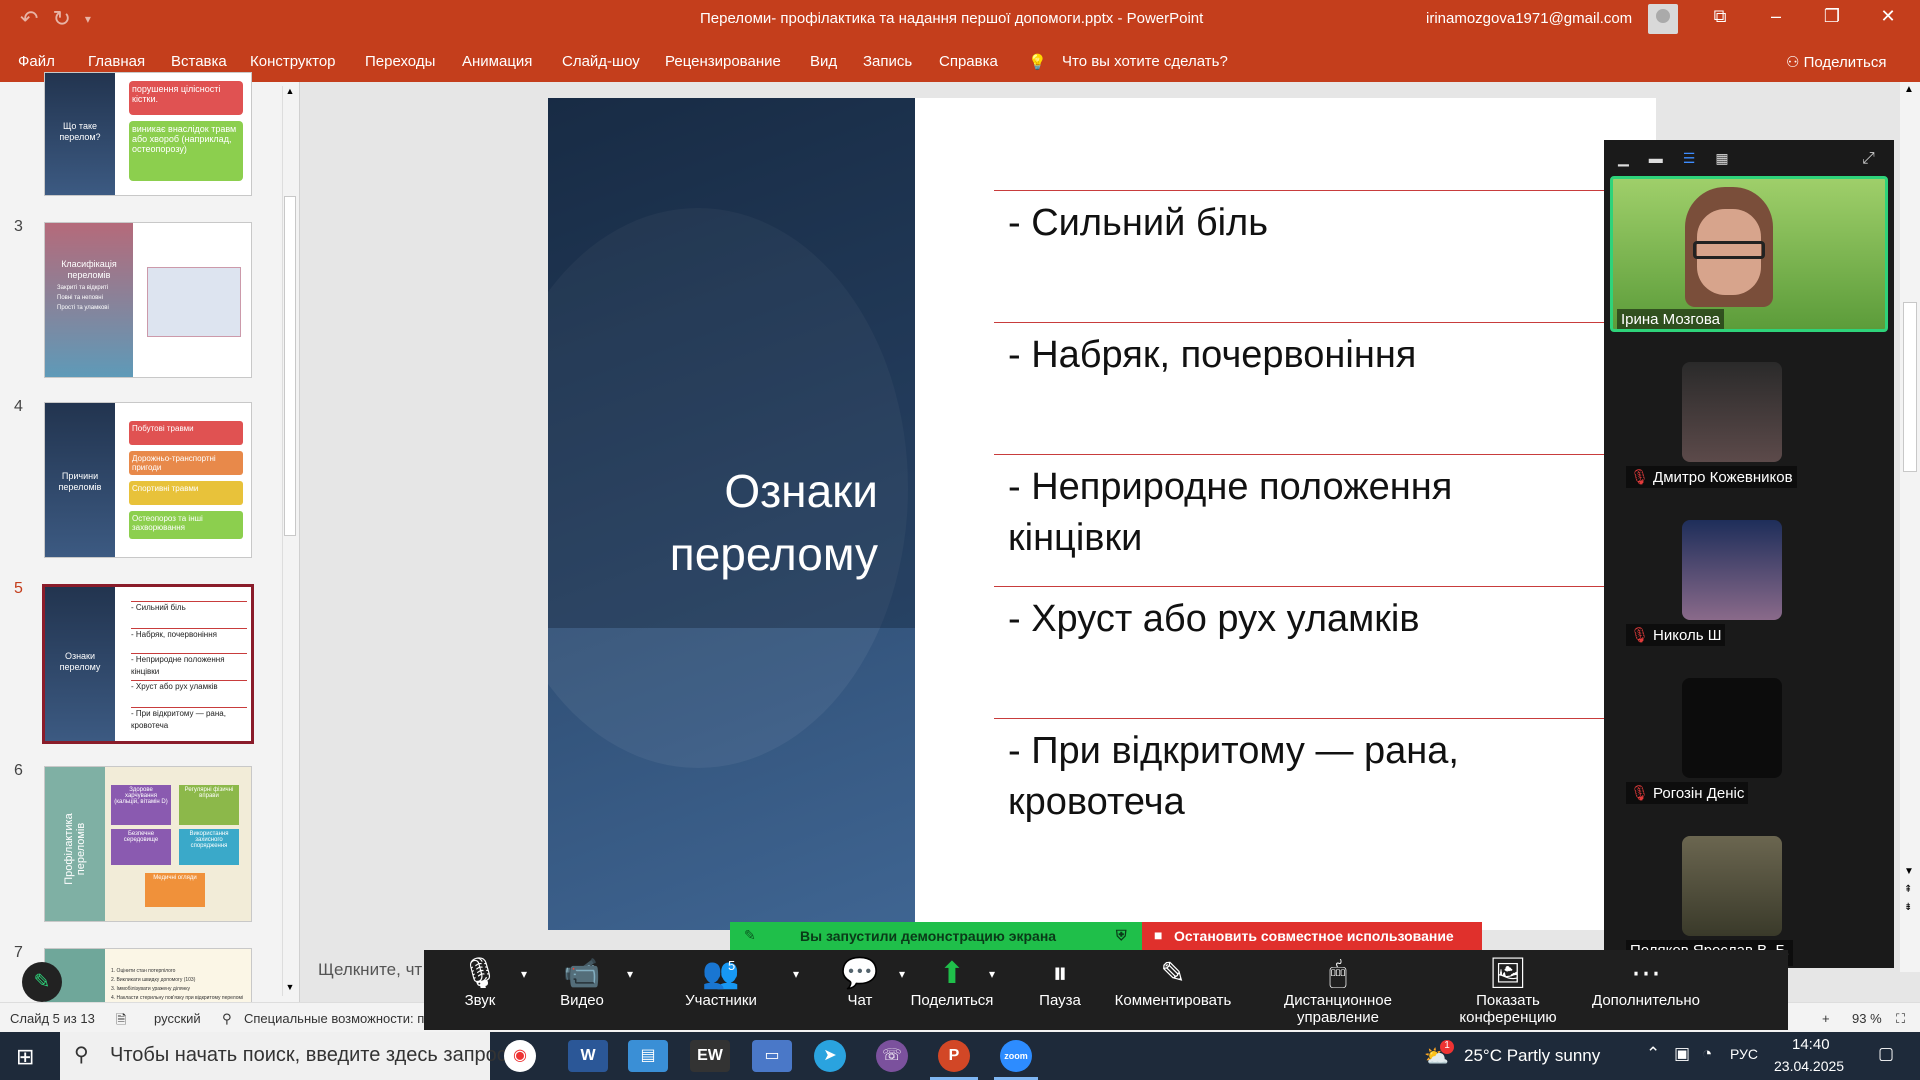  I want to click on viber-icon: ☏, so click(892, 1056).